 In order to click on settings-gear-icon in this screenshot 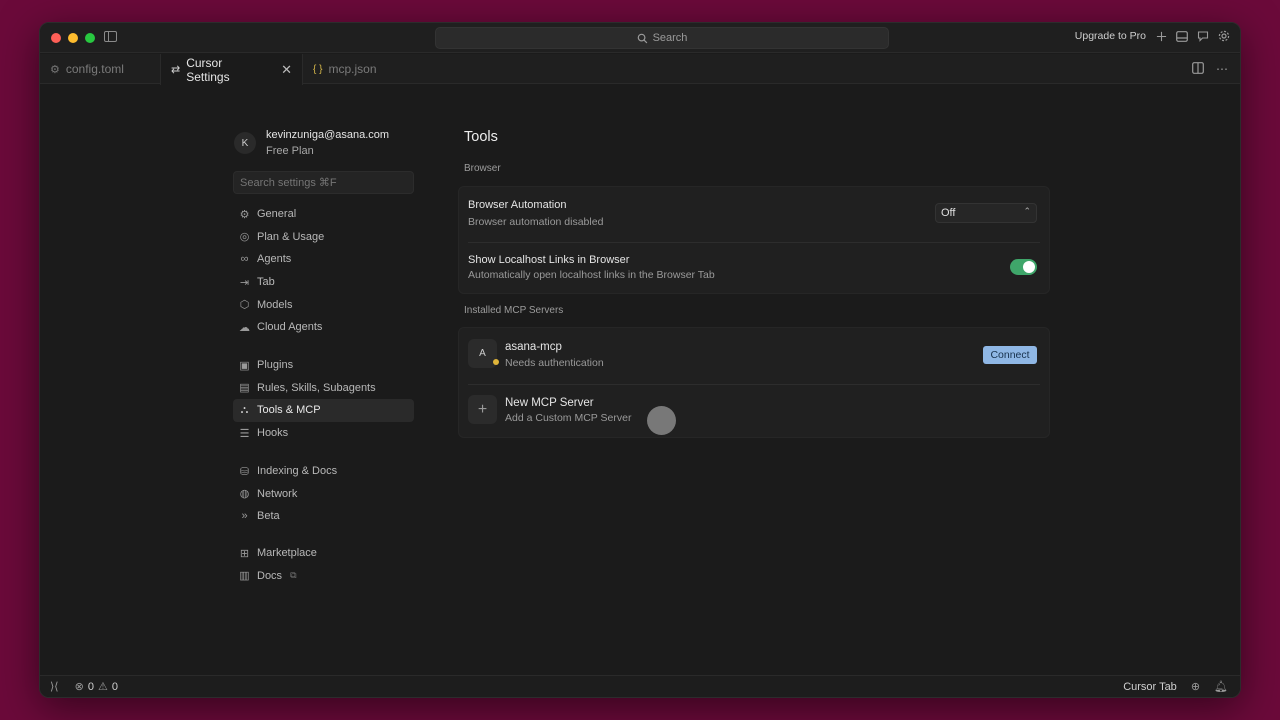, I will do `click(1224, 36)`.